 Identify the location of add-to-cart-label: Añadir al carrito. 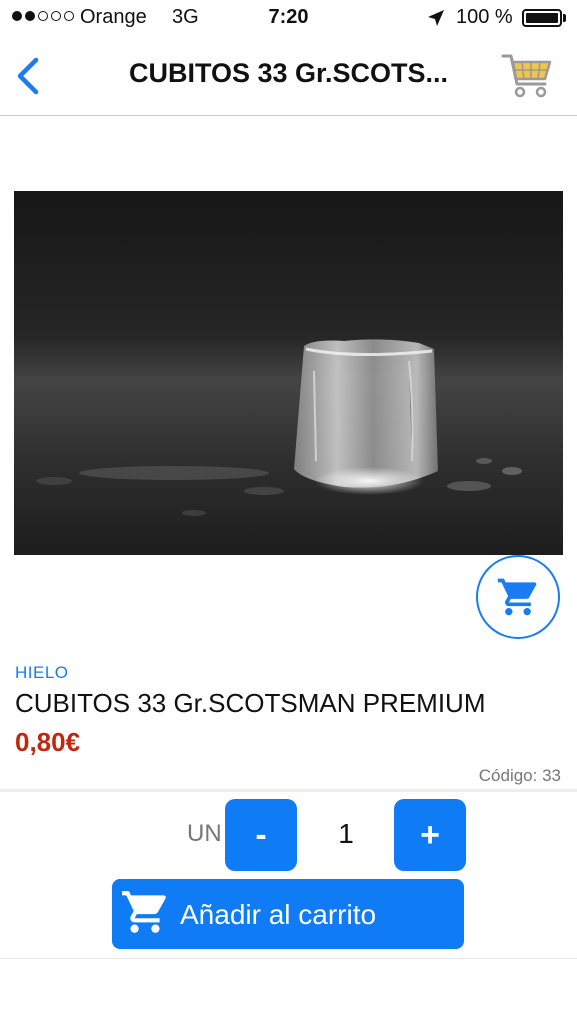
(278, 914).